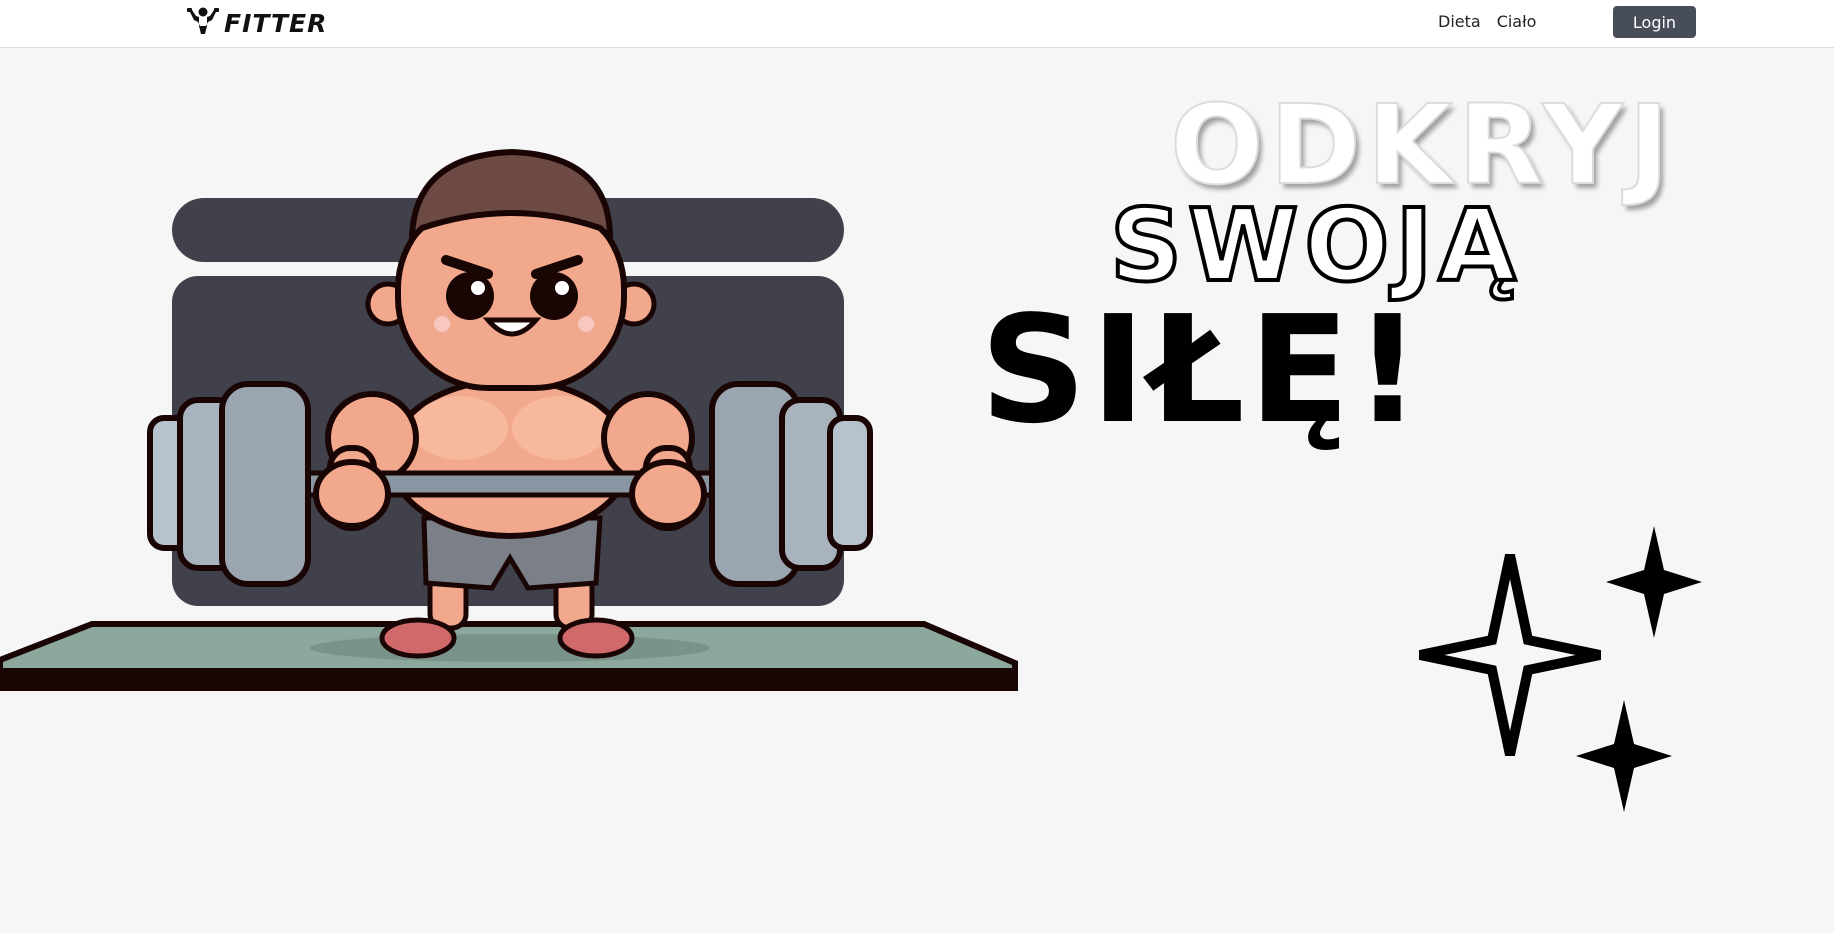  Describe the element at coordinates (203, 23) in the screenshot. I see `bodybuilder-logo-icon` at that location.